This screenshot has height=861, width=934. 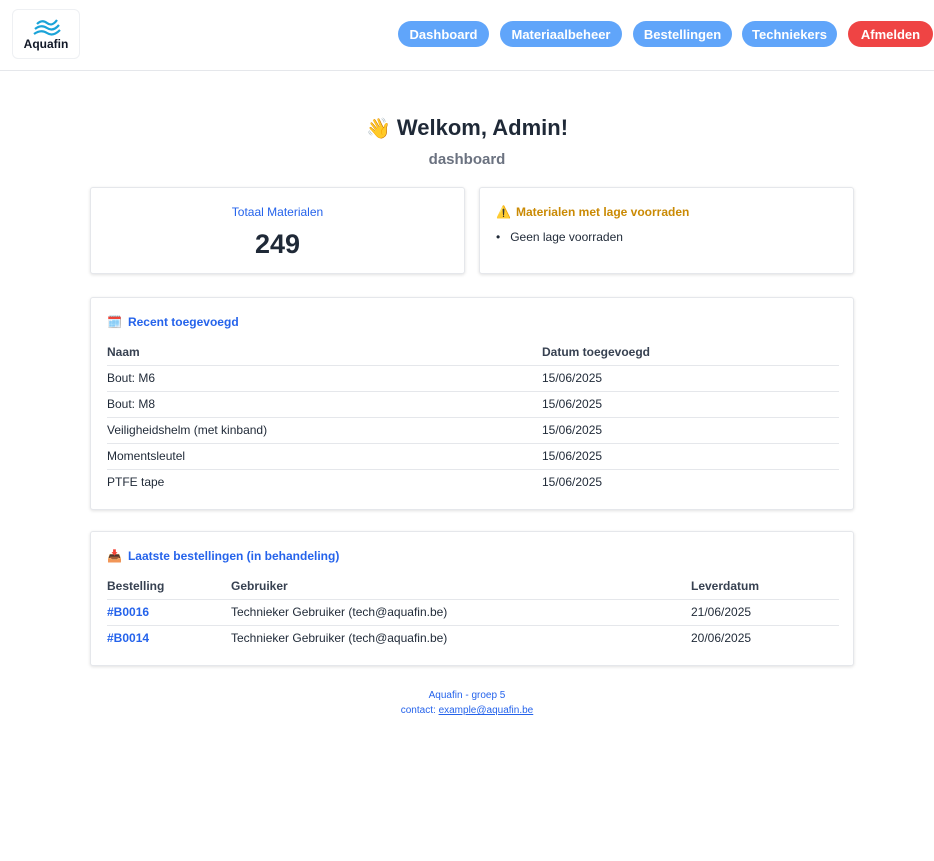 I want to click on latest-orders-title: 📥 Laatste bestellingen (in behandeling), so click(x=223, y=556).